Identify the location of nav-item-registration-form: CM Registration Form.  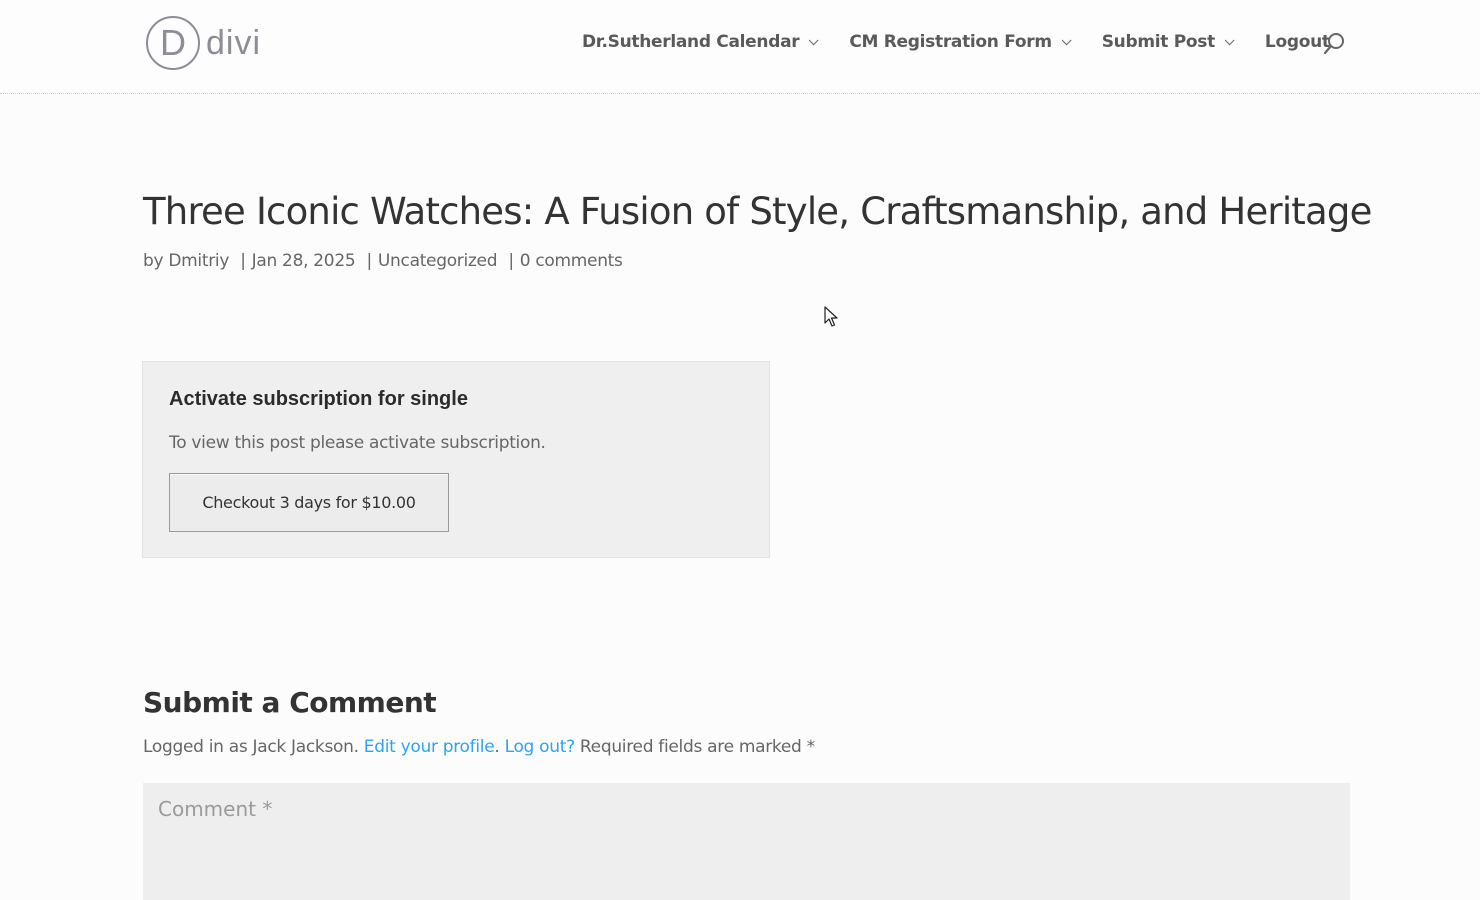
(960, 42).